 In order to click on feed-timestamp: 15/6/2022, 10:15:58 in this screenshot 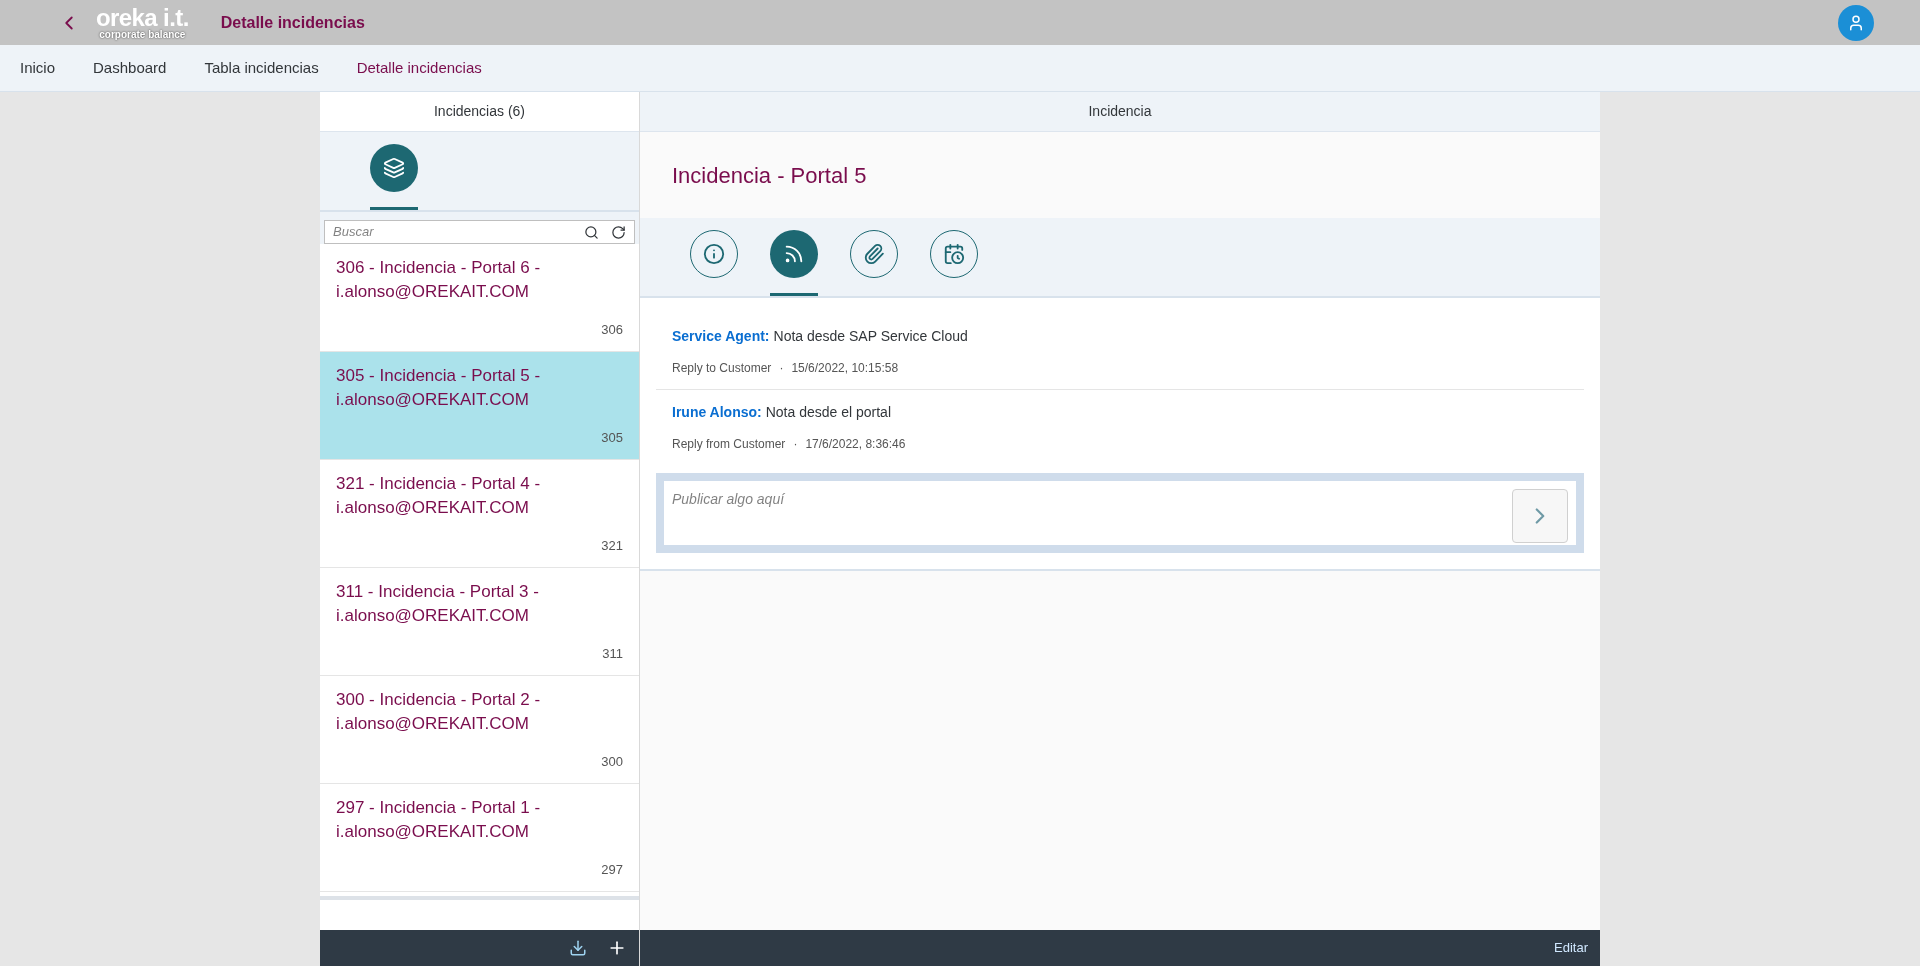, I will do `click(845, 368)`.